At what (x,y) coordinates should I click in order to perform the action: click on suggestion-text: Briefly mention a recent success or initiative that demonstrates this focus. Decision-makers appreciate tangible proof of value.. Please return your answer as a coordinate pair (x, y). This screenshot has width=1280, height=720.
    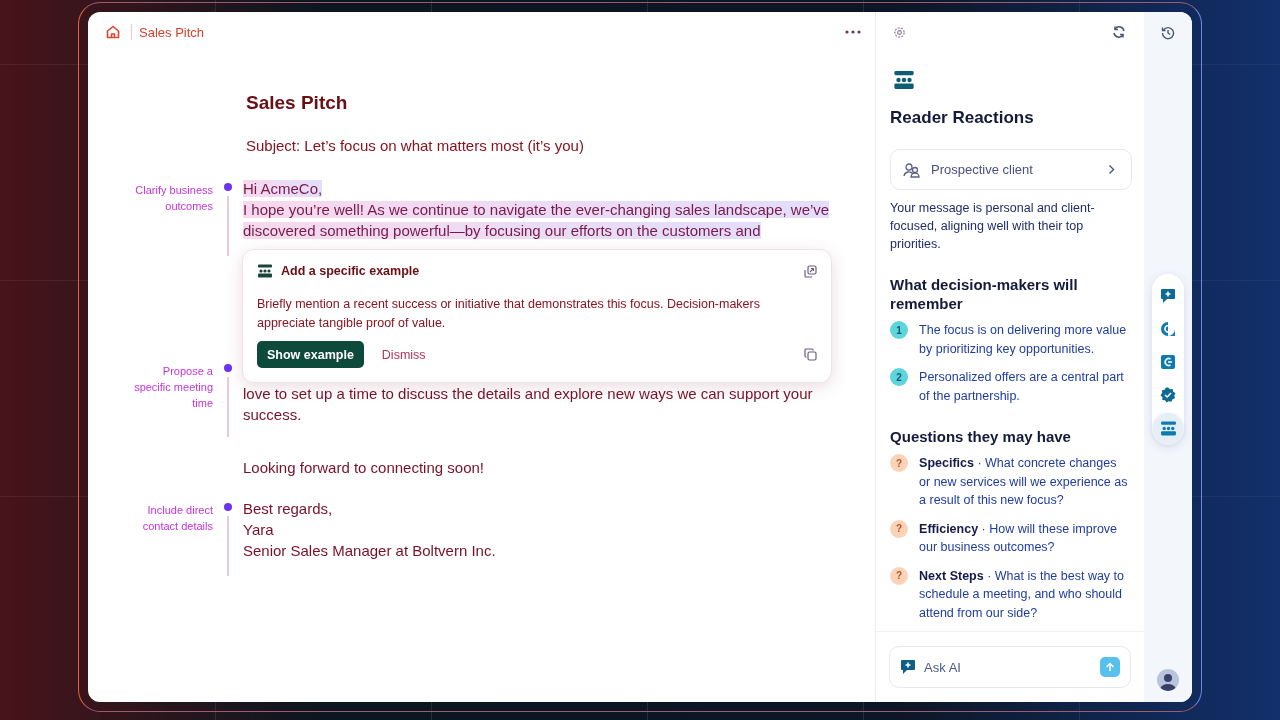
    Looking at the image, I should click on (509, 314).